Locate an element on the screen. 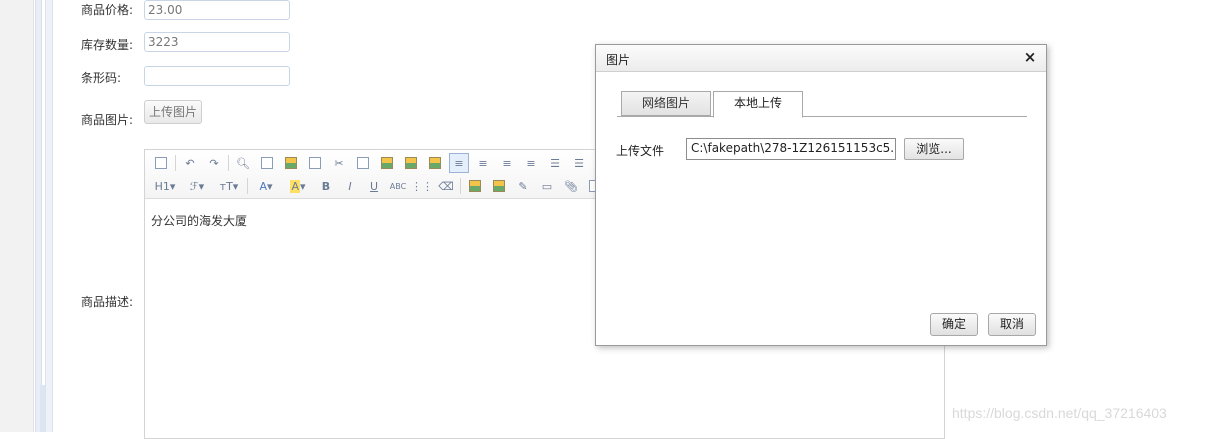 Image resolution: width=1205 pixels, height=439 pixels. barcode-label: 条形码: is located at coordinates (101, 78).